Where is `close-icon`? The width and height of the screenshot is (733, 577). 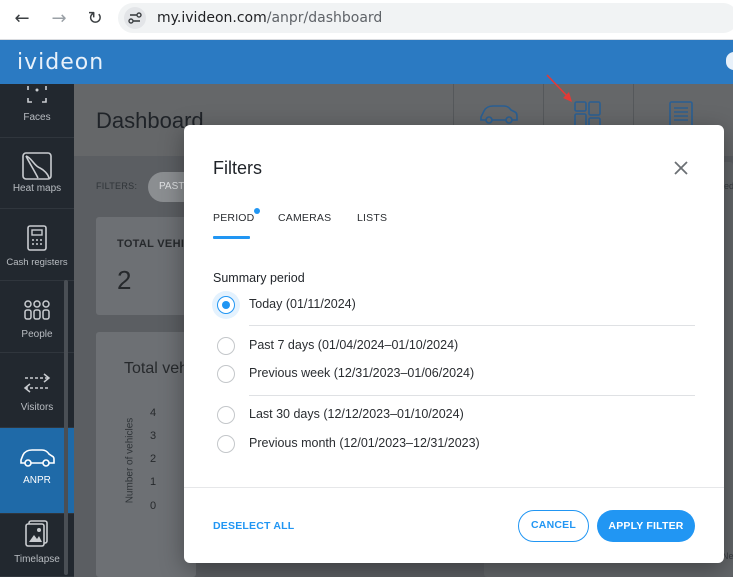
close-icon is located at coordinates (681, 168).